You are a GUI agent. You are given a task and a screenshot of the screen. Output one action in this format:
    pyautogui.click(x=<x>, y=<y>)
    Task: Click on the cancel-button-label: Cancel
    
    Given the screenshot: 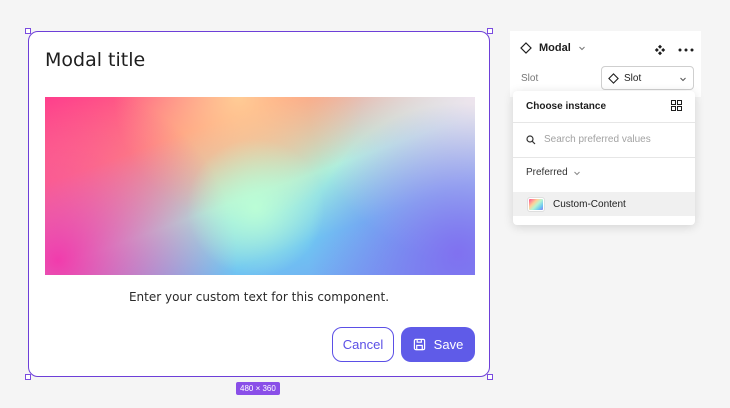 What is the action you would take?
    pyautogui.click(x=363, y=344)
    